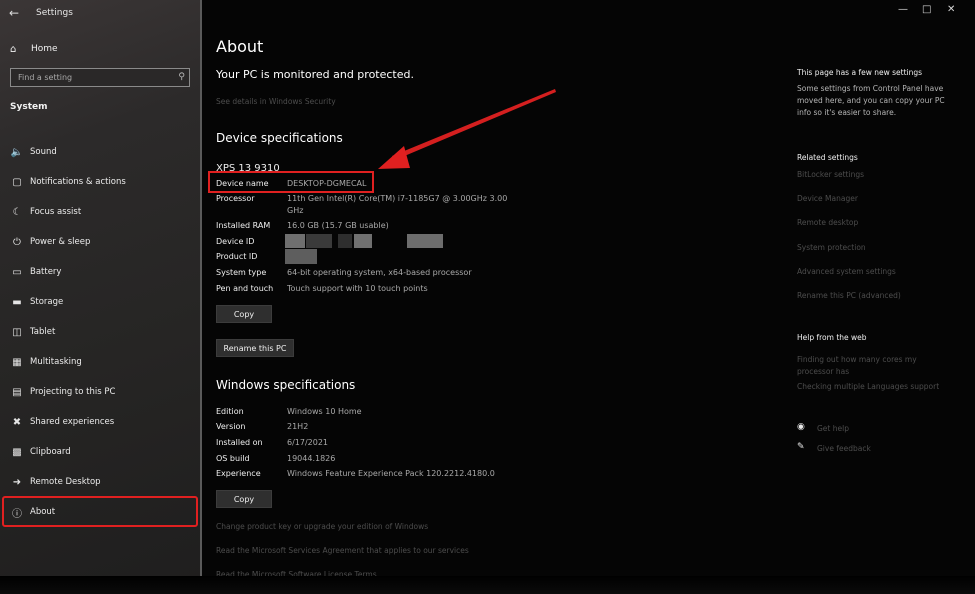 The height and width of the screenshot is (594, 975). Describe the element at coordinates (487, 585) in the screenshot. I see `bottom-bar` at that location.